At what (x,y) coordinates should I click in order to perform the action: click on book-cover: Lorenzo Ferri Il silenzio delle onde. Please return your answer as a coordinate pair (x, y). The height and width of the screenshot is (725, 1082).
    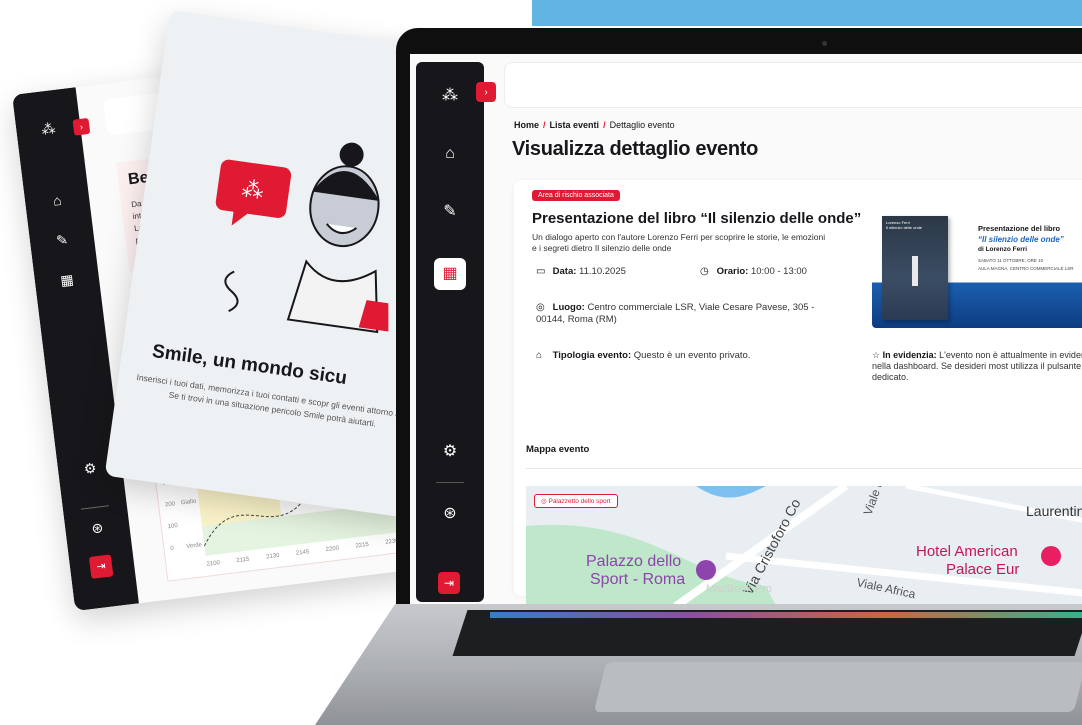
    Looking at the image, I should click on (915, 268).